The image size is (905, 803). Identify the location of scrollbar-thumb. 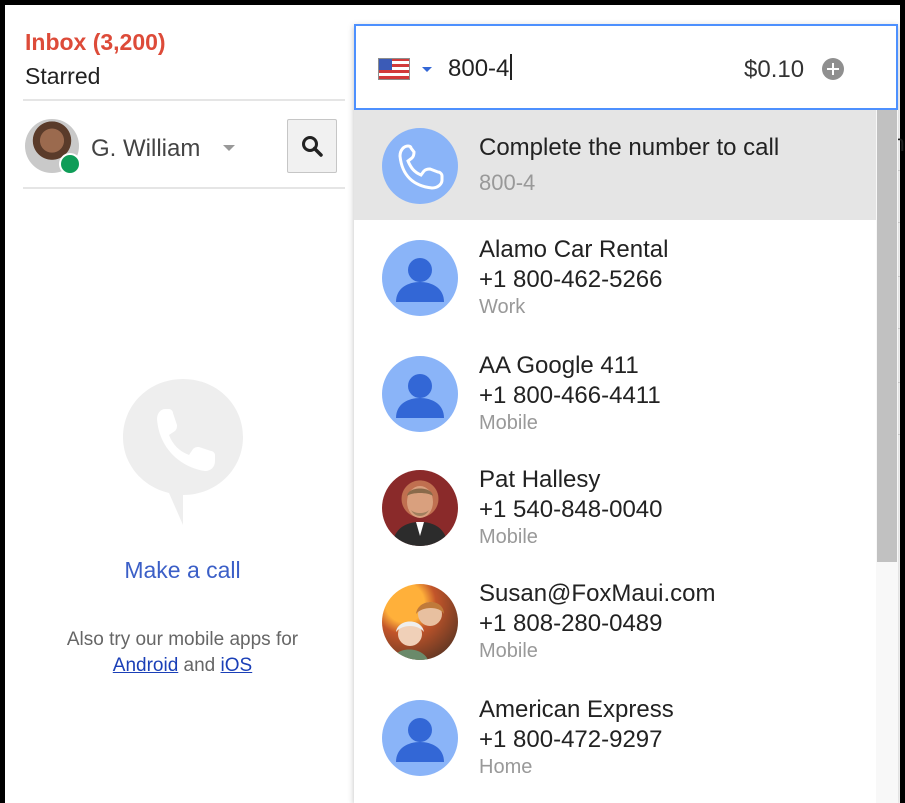
(887, 336).